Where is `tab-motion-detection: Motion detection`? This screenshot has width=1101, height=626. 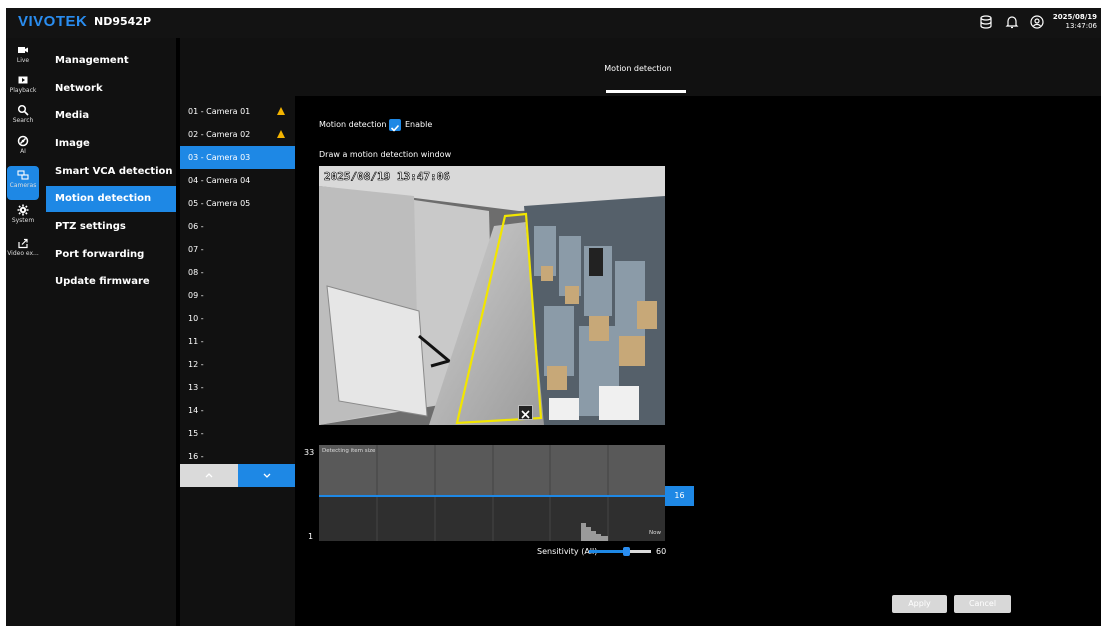
tab-motion-detection: Motion detection is located at coordinates (638, 67).